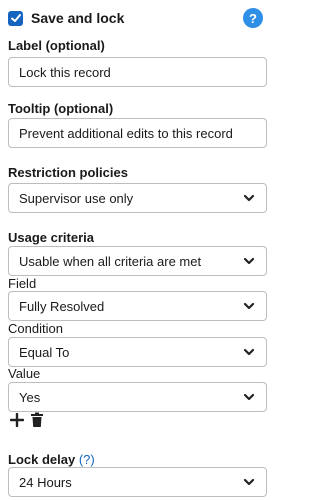 This screenshot has width=320, height=500. I want to click on tooltip-input, so click(137, 133).